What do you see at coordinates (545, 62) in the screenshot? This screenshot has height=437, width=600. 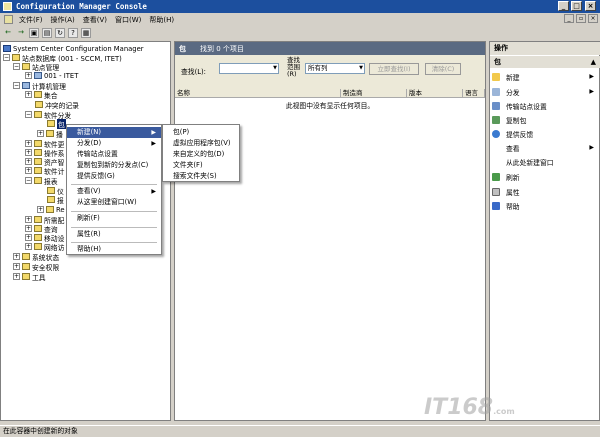 I see `actions-subheader: 包 ▲` at bounding box center [545, 62].